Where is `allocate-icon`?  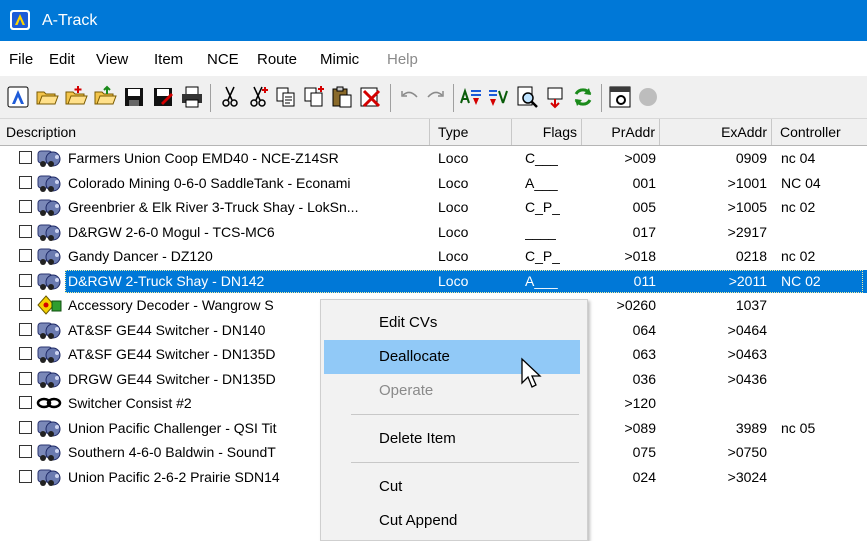
allocate-icon is located at coordinates (471, 97).